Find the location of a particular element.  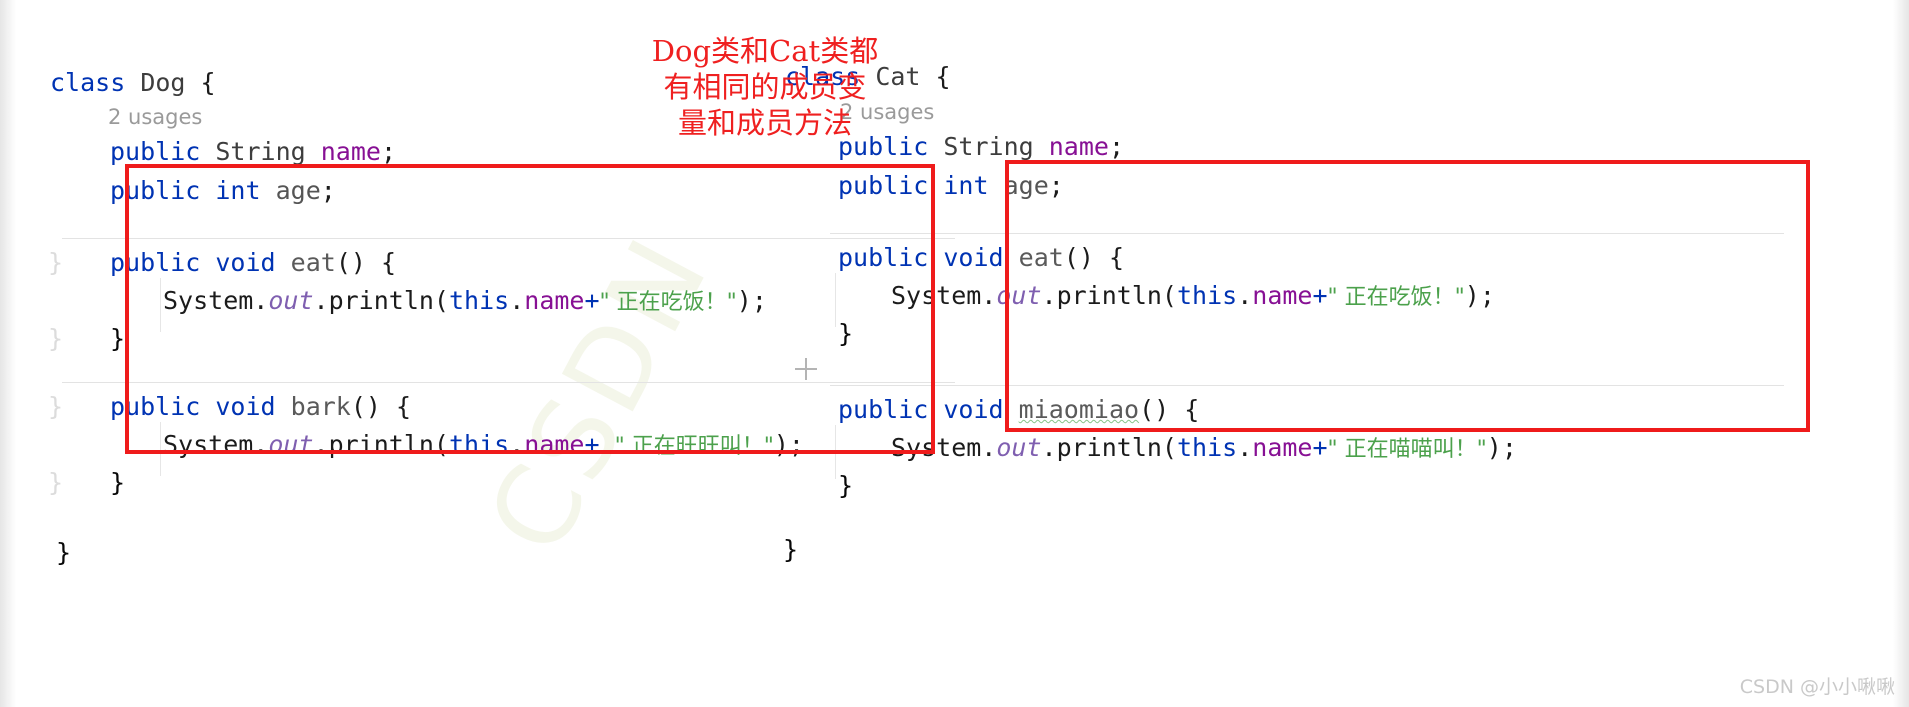

field-age-cat: public int age; is located at coordinates (951, 186).